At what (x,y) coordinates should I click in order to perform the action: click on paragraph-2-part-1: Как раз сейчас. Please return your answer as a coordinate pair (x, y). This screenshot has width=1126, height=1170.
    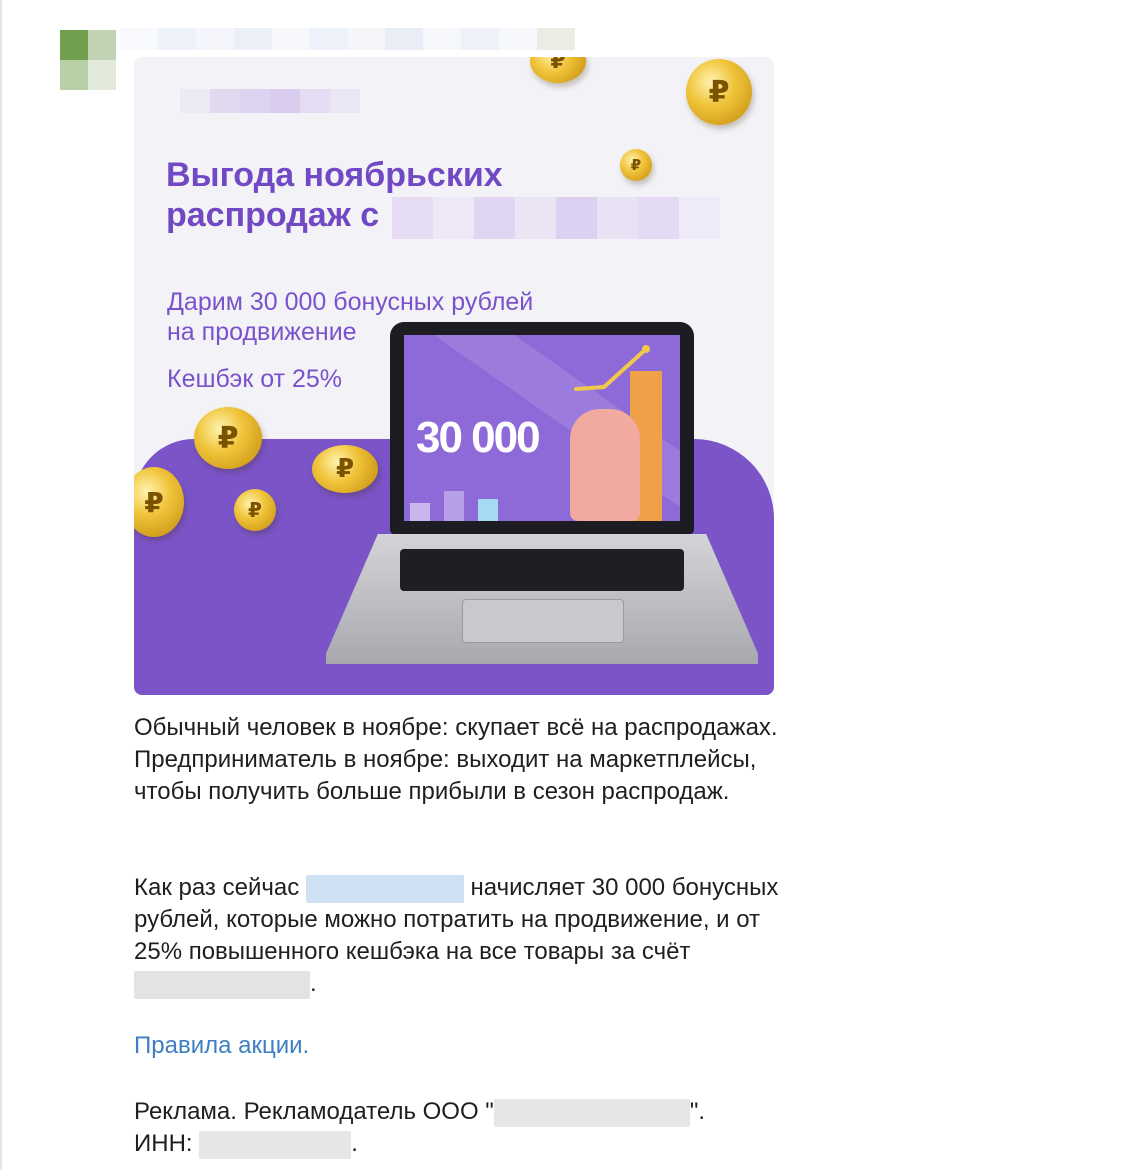
    Looking at the image, I should click on (220, 887).